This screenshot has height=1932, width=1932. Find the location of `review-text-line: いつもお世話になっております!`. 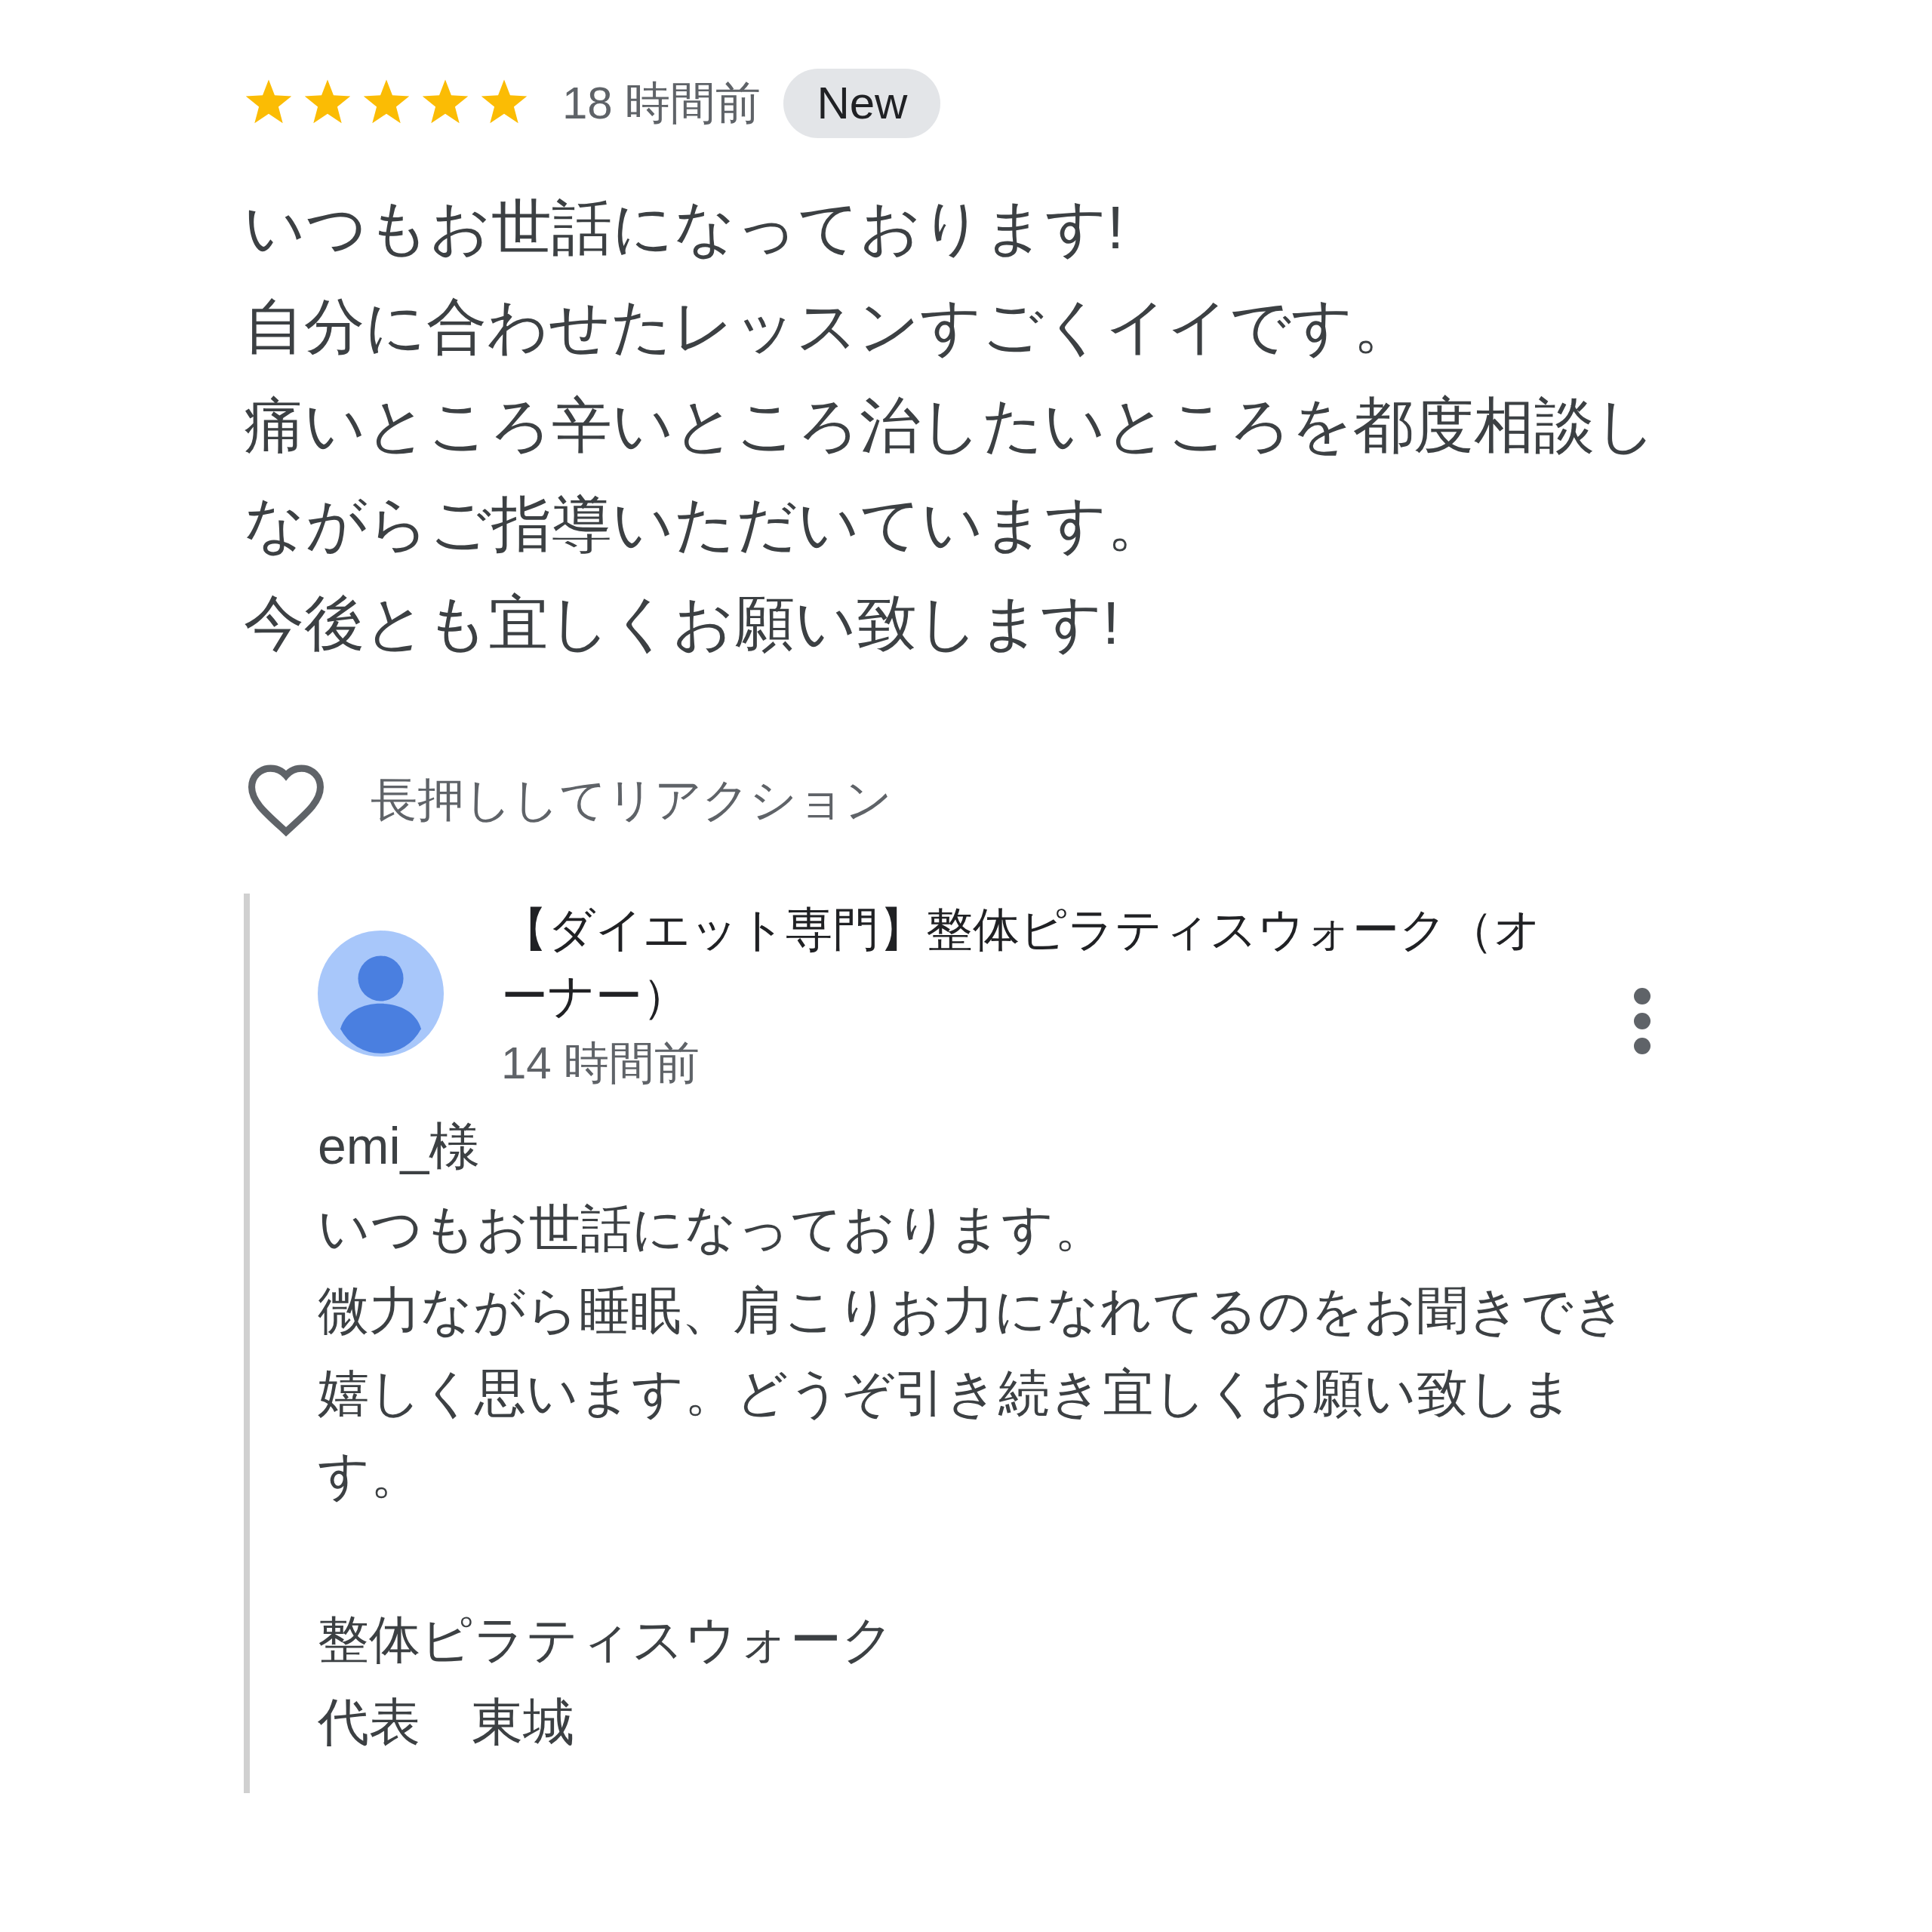

review-text-line: いつもお世話になっております! is located at coordinates (684, 228).